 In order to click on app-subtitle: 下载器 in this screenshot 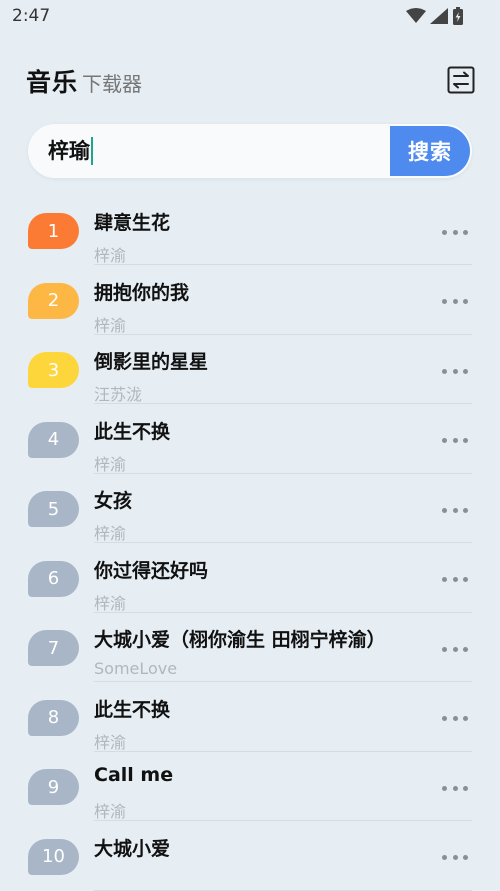, I will do `click(112, 84)`.